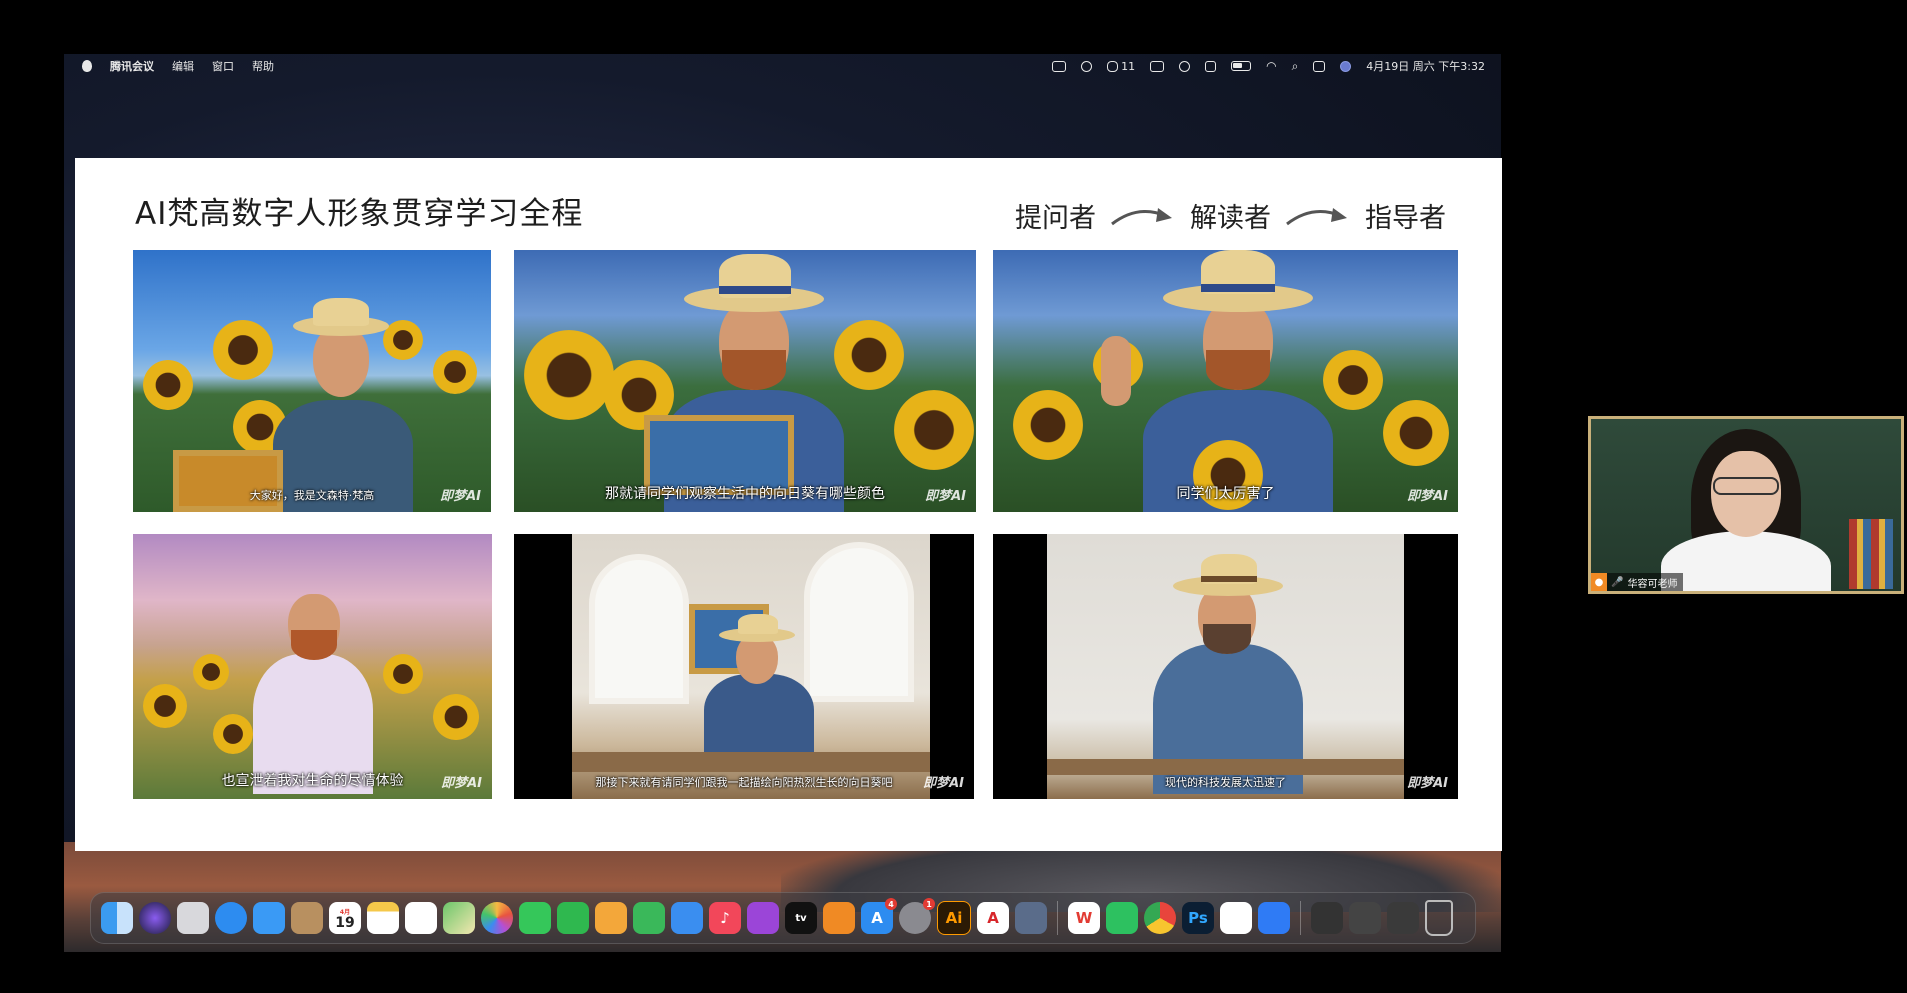  What do you see at coordinates (1241, 66) in the screenshot?
I see `battery-icon` at bounding box center [1241, 66].